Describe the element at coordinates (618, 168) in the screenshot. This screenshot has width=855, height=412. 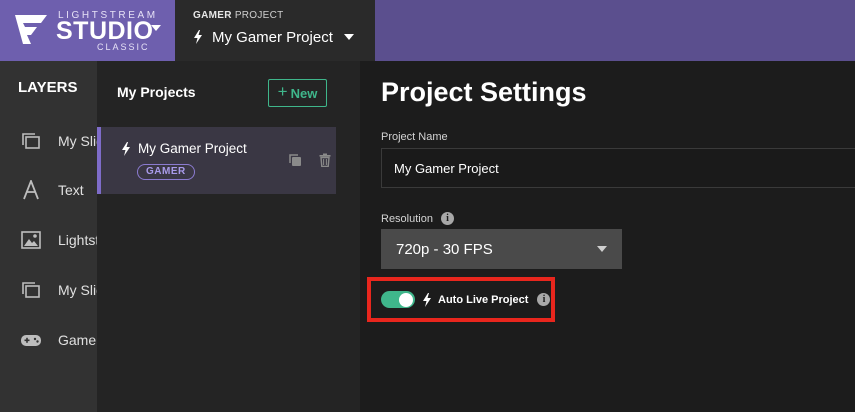
I see `project-name-input` at that location.